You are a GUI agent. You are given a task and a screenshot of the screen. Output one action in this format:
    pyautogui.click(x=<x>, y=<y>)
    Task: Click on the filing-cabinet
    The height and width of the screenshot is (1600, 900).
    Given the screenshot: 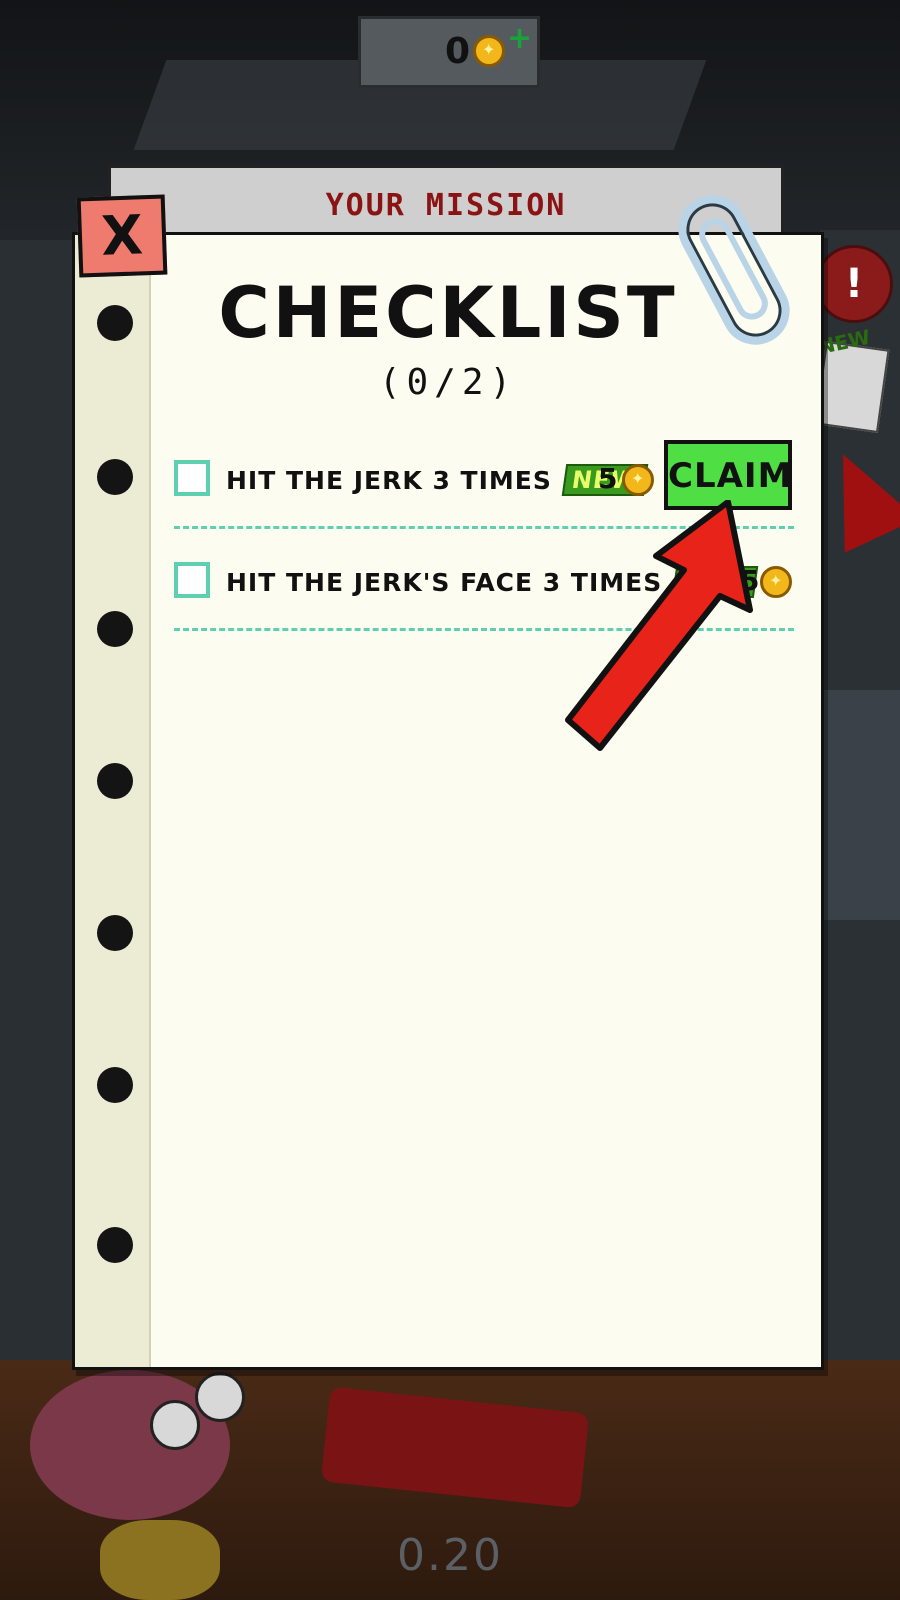 What is the action you would take?
    pyautogui.click(x=860, y=805)
    